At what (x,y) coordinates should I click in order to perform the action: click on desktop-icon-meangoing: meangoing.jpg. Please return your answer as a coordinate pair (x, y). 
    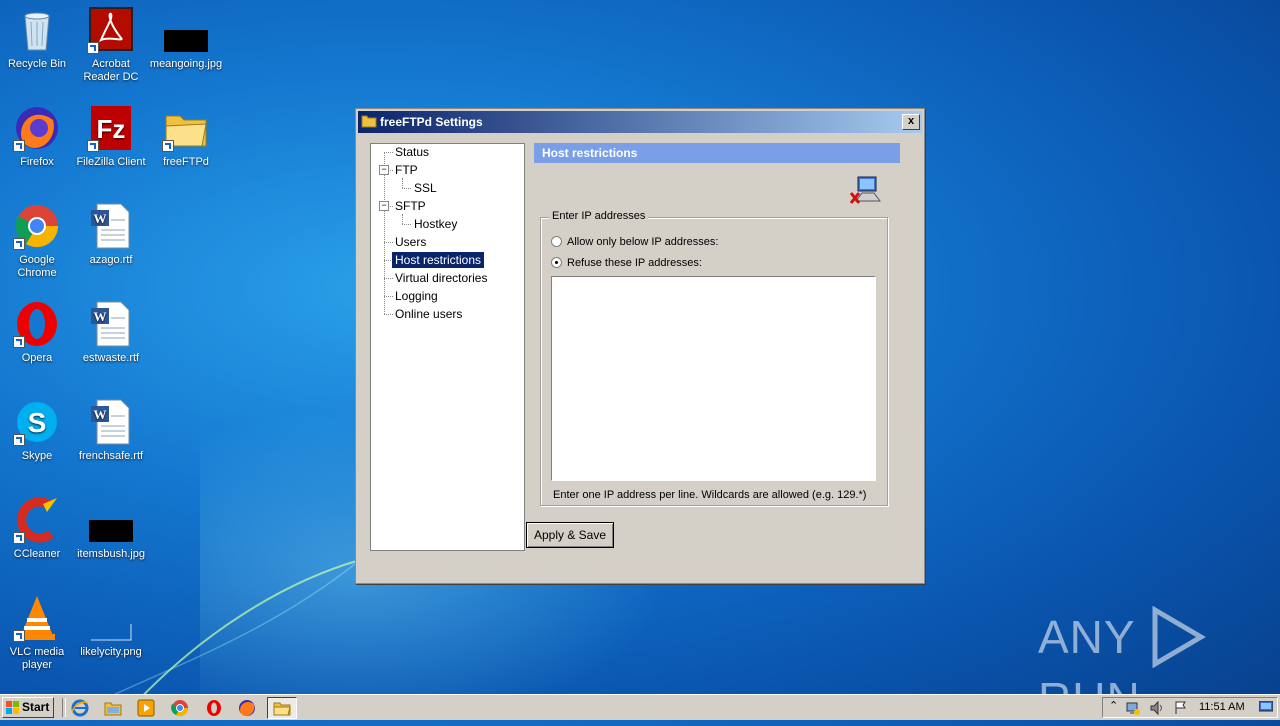
    Looking at the image, I should click on (186, 38).